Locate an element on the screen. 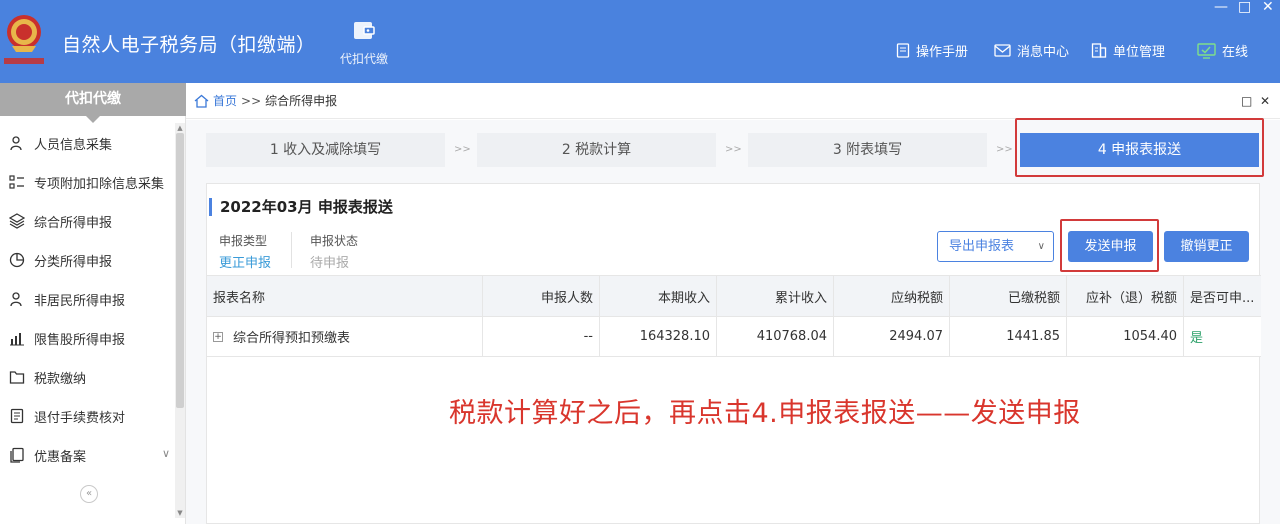 The image size is (1280, 524). header-link-manual: 操作手册 is located at coordinates (932, 50).